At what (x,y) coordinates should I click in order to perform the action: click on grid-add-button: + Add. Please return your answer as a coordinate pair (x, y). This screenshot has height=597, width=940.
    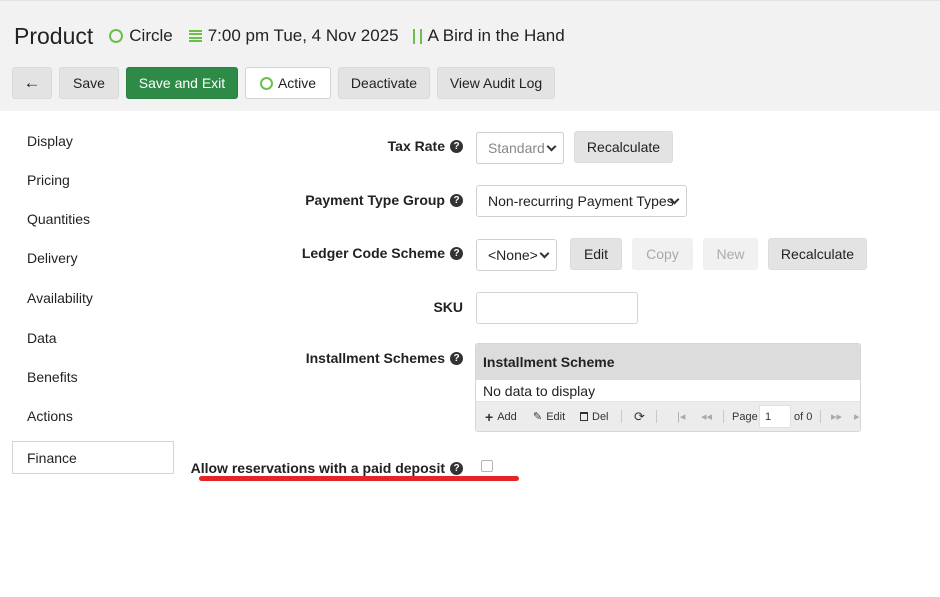
    Looking at the image, I should click on (501, 416).